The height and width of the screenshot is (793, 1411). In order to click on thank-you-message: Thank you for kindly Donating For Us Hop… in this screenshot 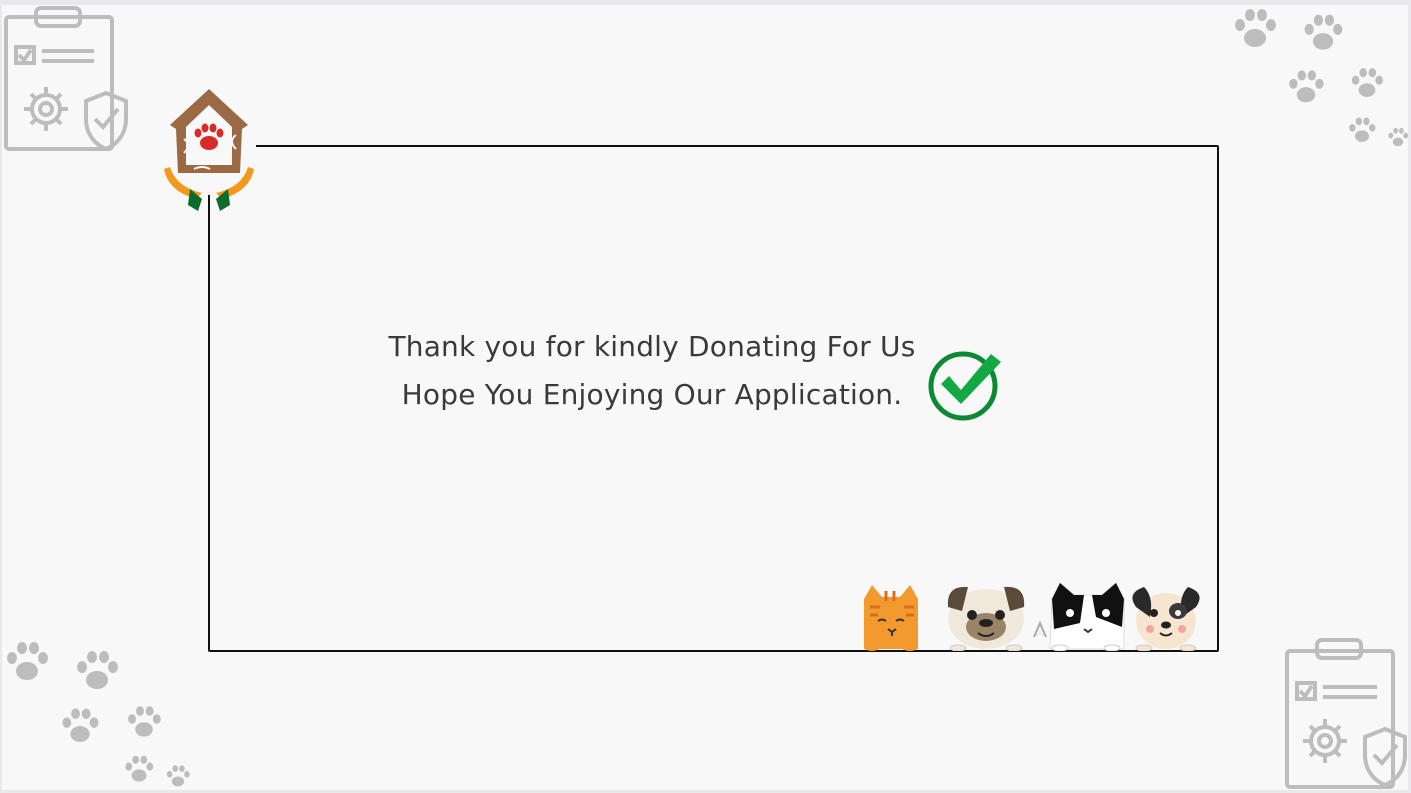, I will do `click(652, 371)`.